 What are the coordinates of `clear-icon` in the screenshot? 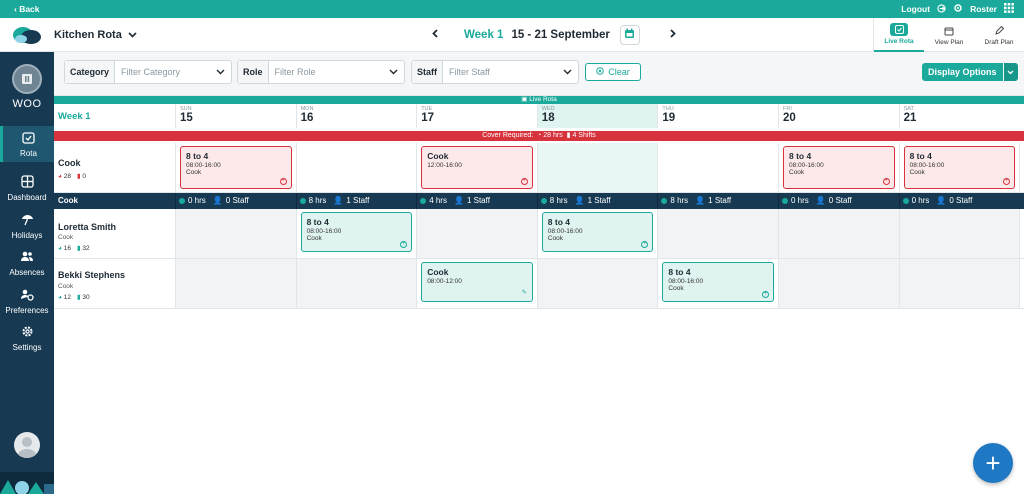 It's located at (600, 72).